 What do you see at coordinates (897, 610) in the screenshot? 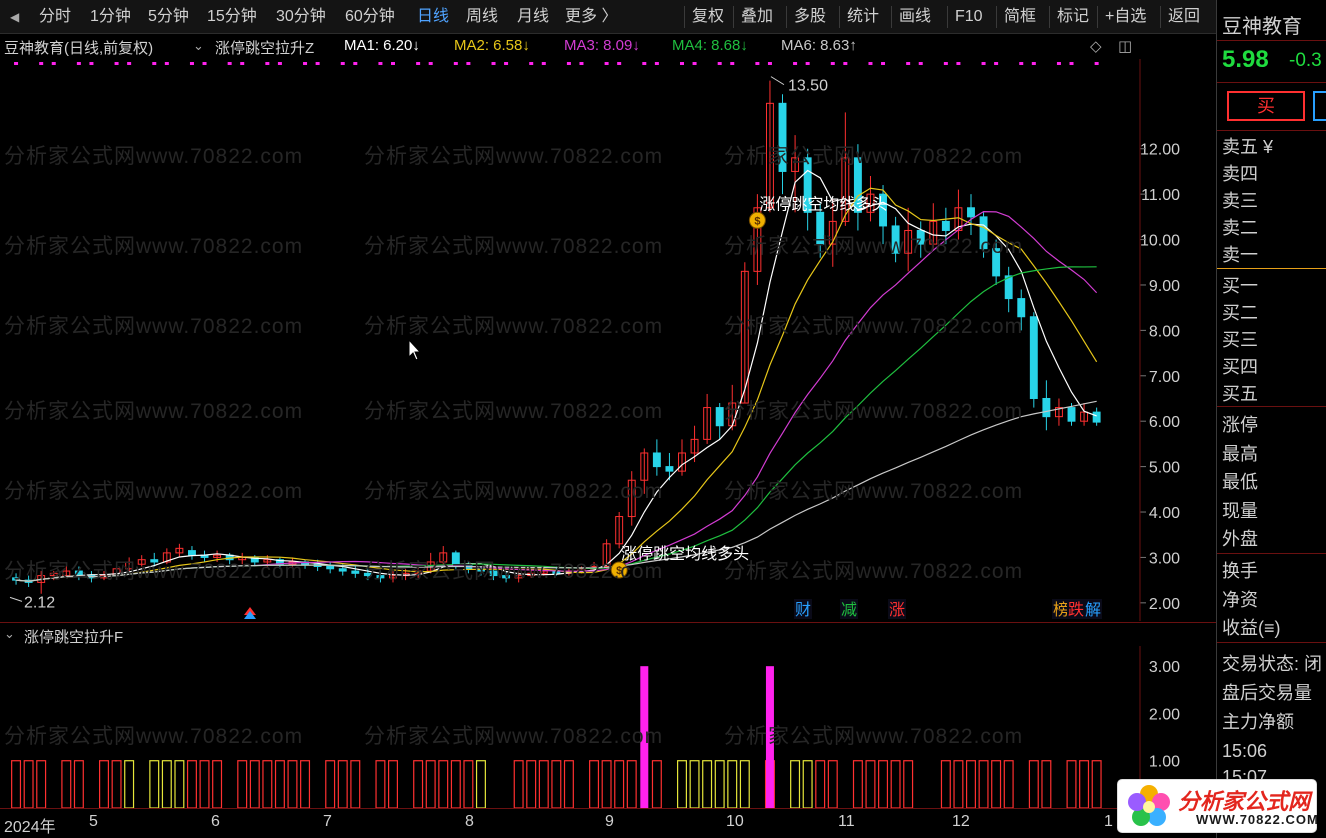
I see `event-badge-2: 涨` at bounding box center [897, 610].